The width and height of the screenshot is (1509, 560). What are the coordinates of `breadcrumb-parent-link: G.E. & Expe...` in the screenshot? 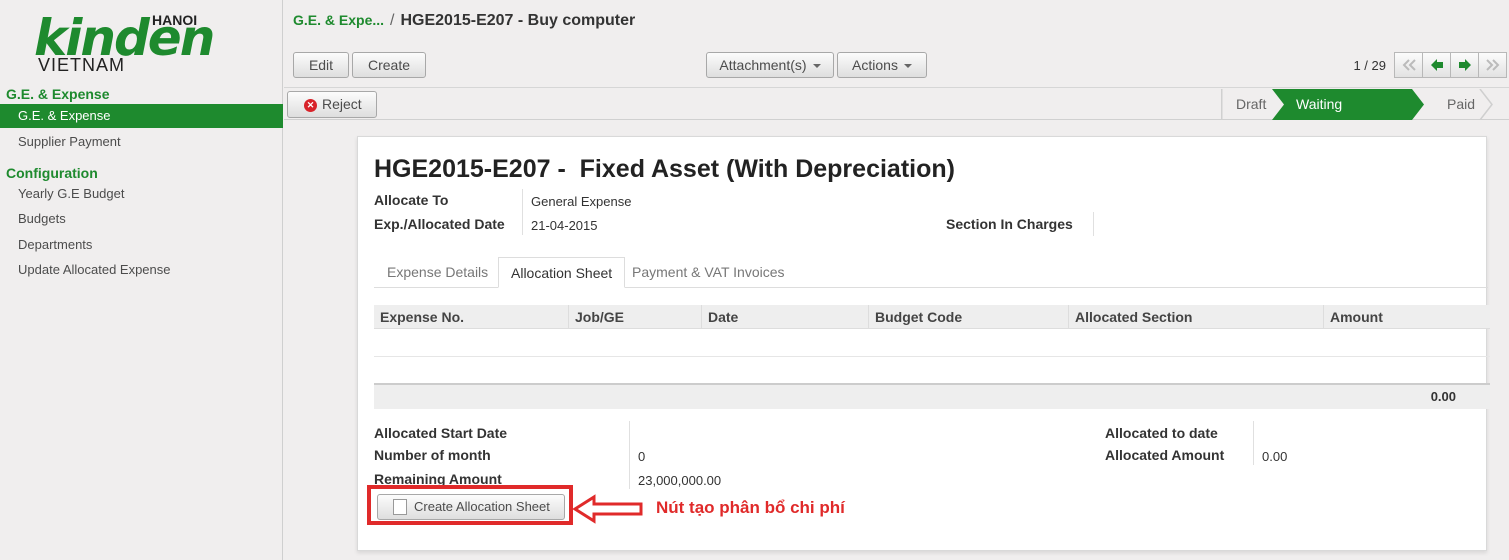 It's located at (338, 20).